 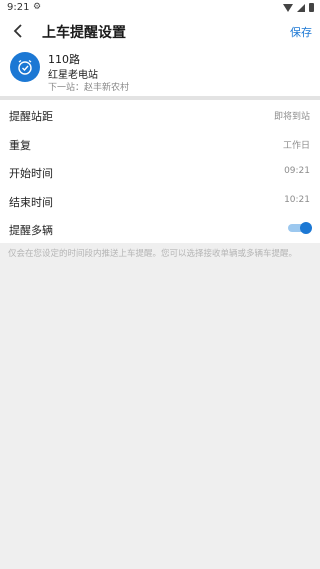 What do you see at coordinates (160, 31) in the screenshot?
I see `app-header: 上车提醒设置 保存` at bounding box center [160, 31].